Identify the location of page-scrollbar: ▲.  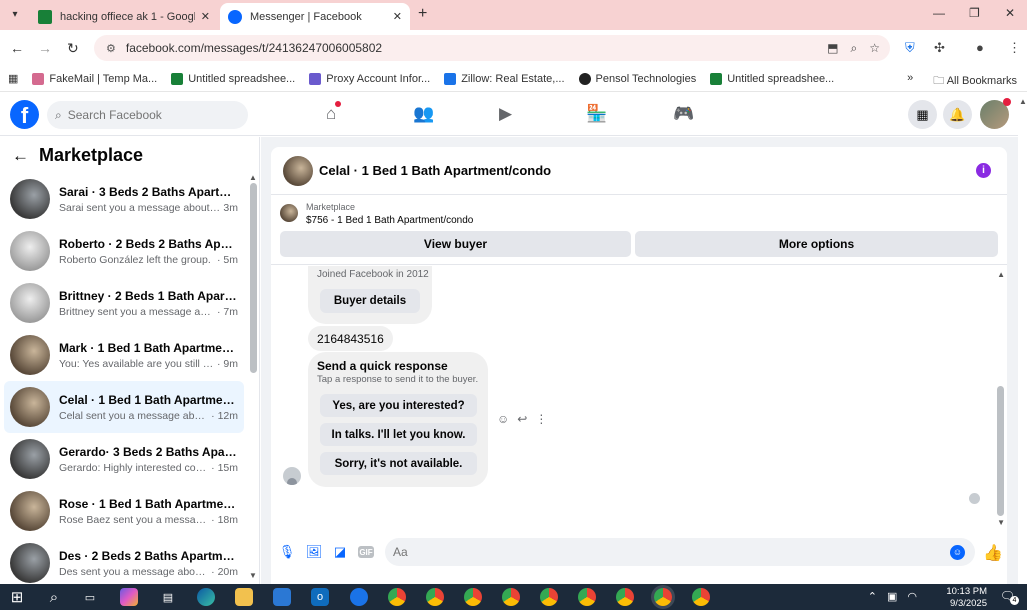
(1022, 338).